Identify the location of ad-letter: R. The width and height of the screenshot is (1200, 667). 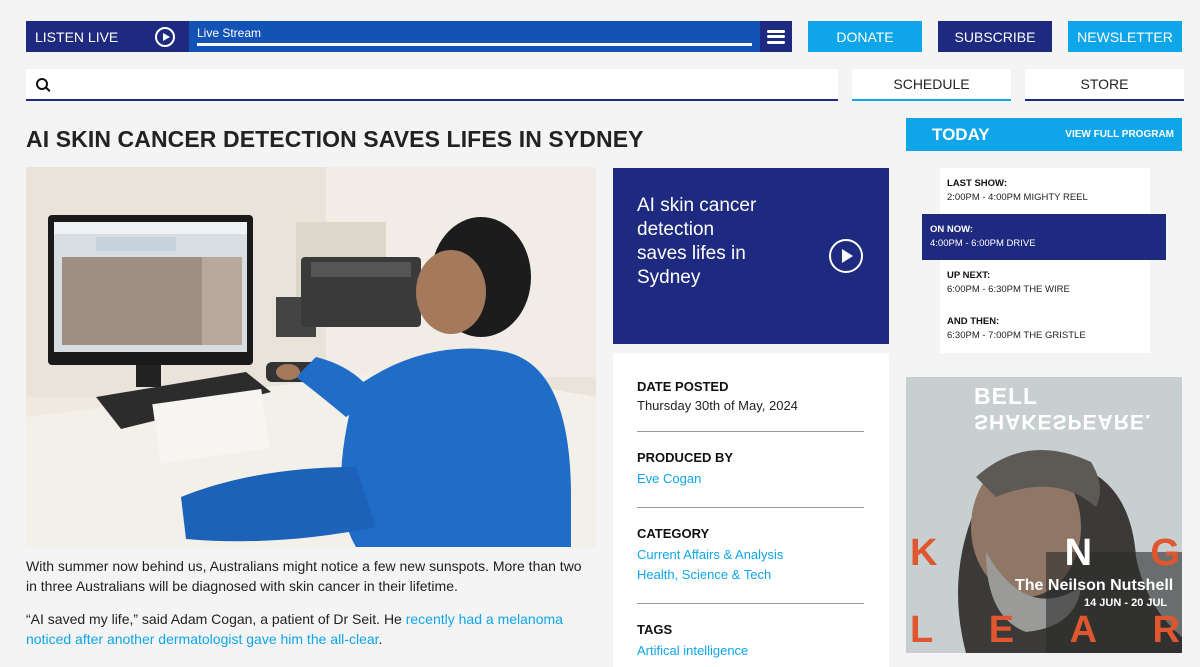
(1166, 630).